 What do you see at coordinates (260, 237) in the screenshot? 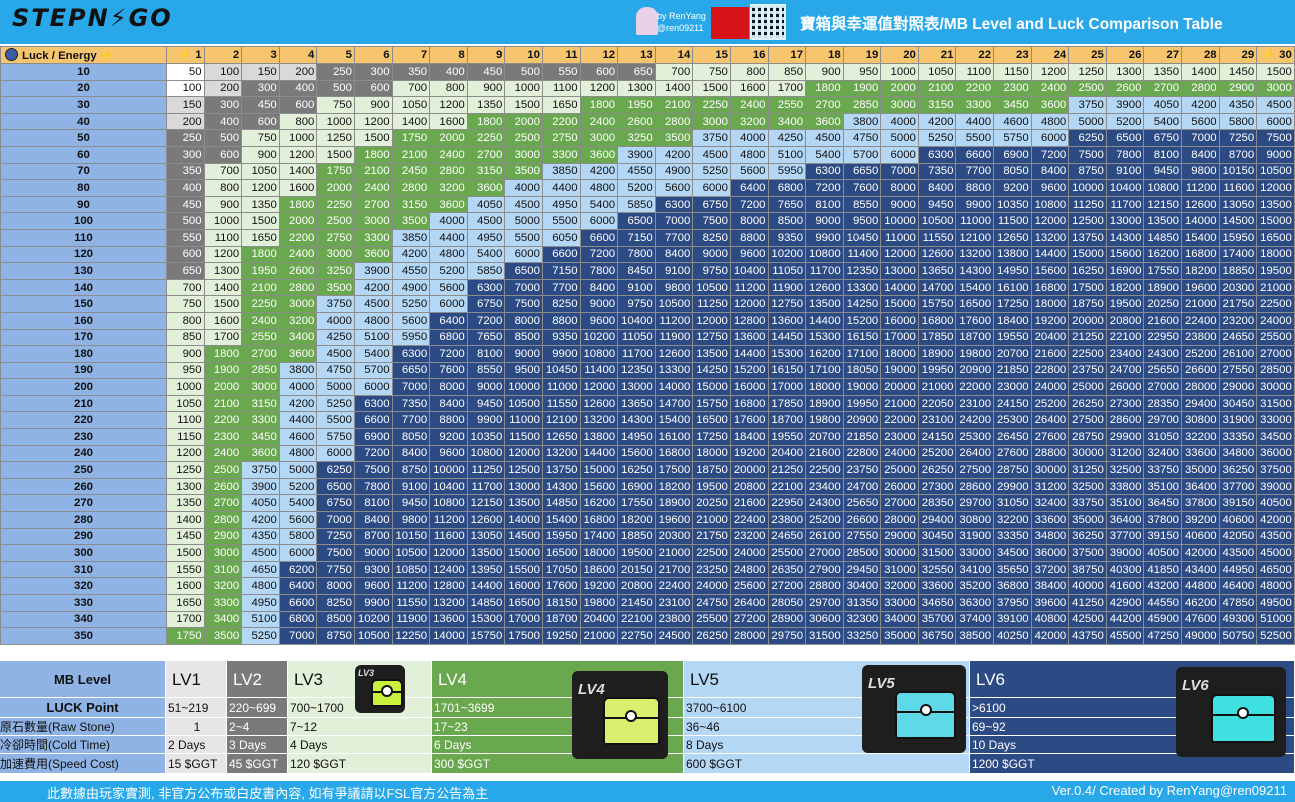
I see `luck-energy-cell: 1650` at bounding box center [260, 237].